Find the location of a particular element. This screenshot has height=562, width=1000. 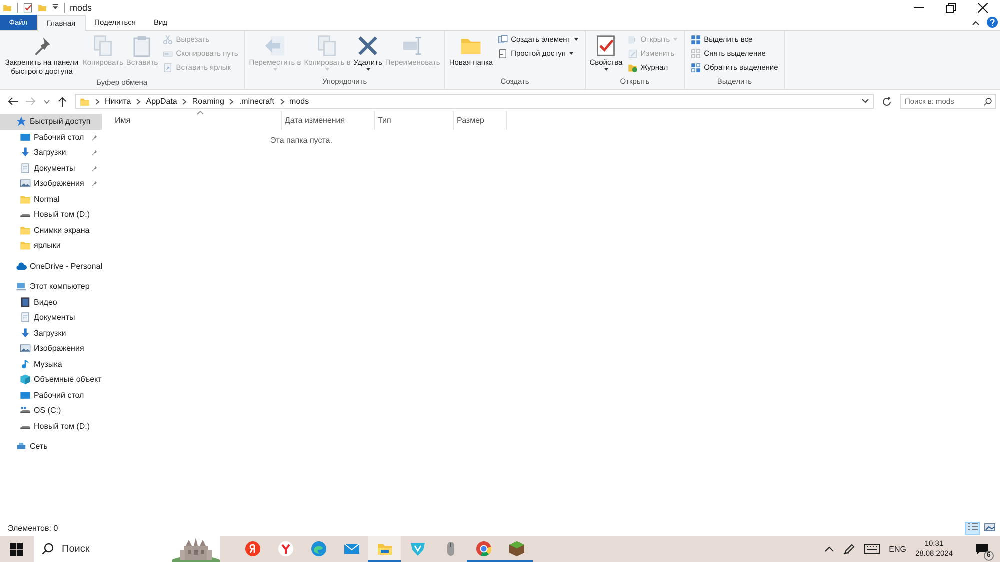

edit-icon is located at coordinates (633, 53).